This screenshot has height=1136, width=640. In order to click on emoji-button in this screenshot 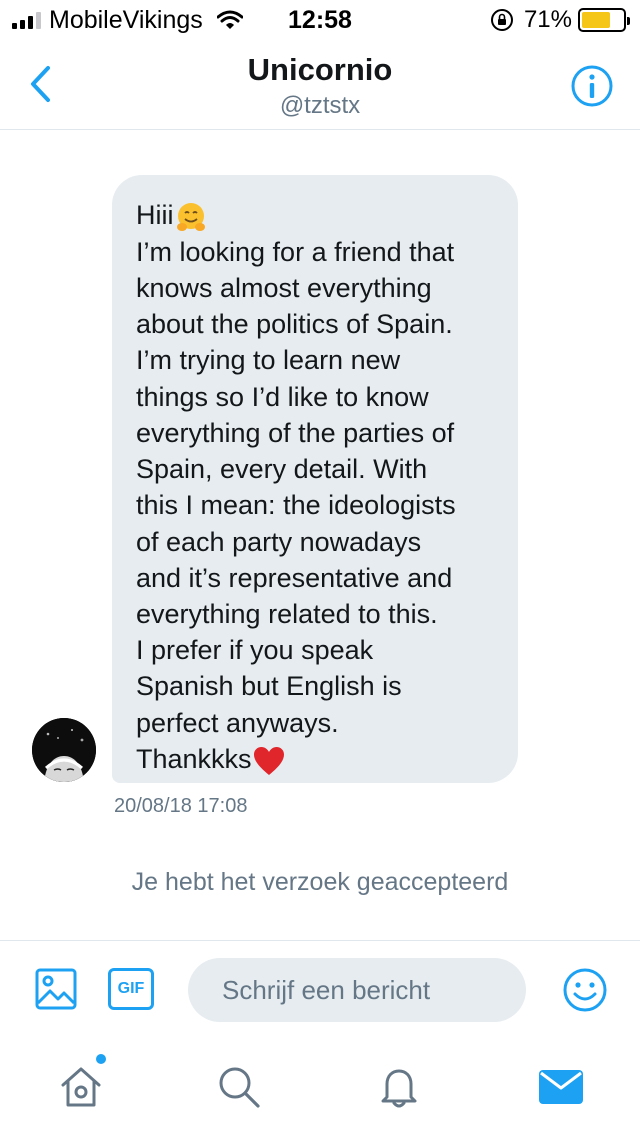, I will do `click(585, 990)`.